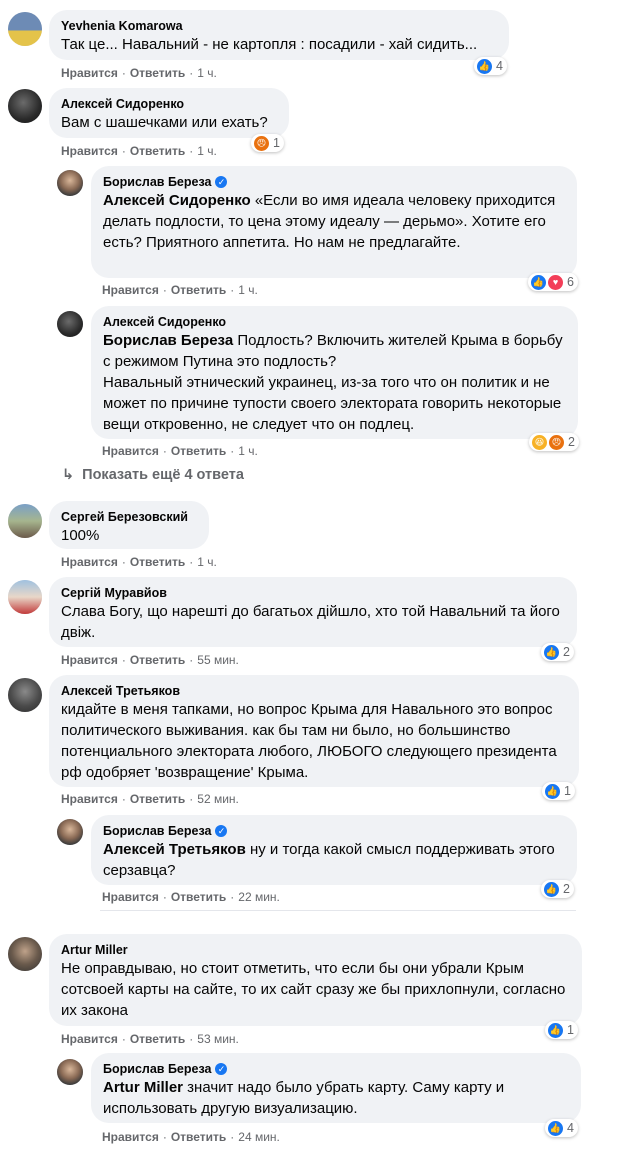 Image resolution: width=620 pixels, height=1150 pixels. Describe the element at coordinates (570, 1128) in the screenshot. I see `reaction-count: 4` at that location.